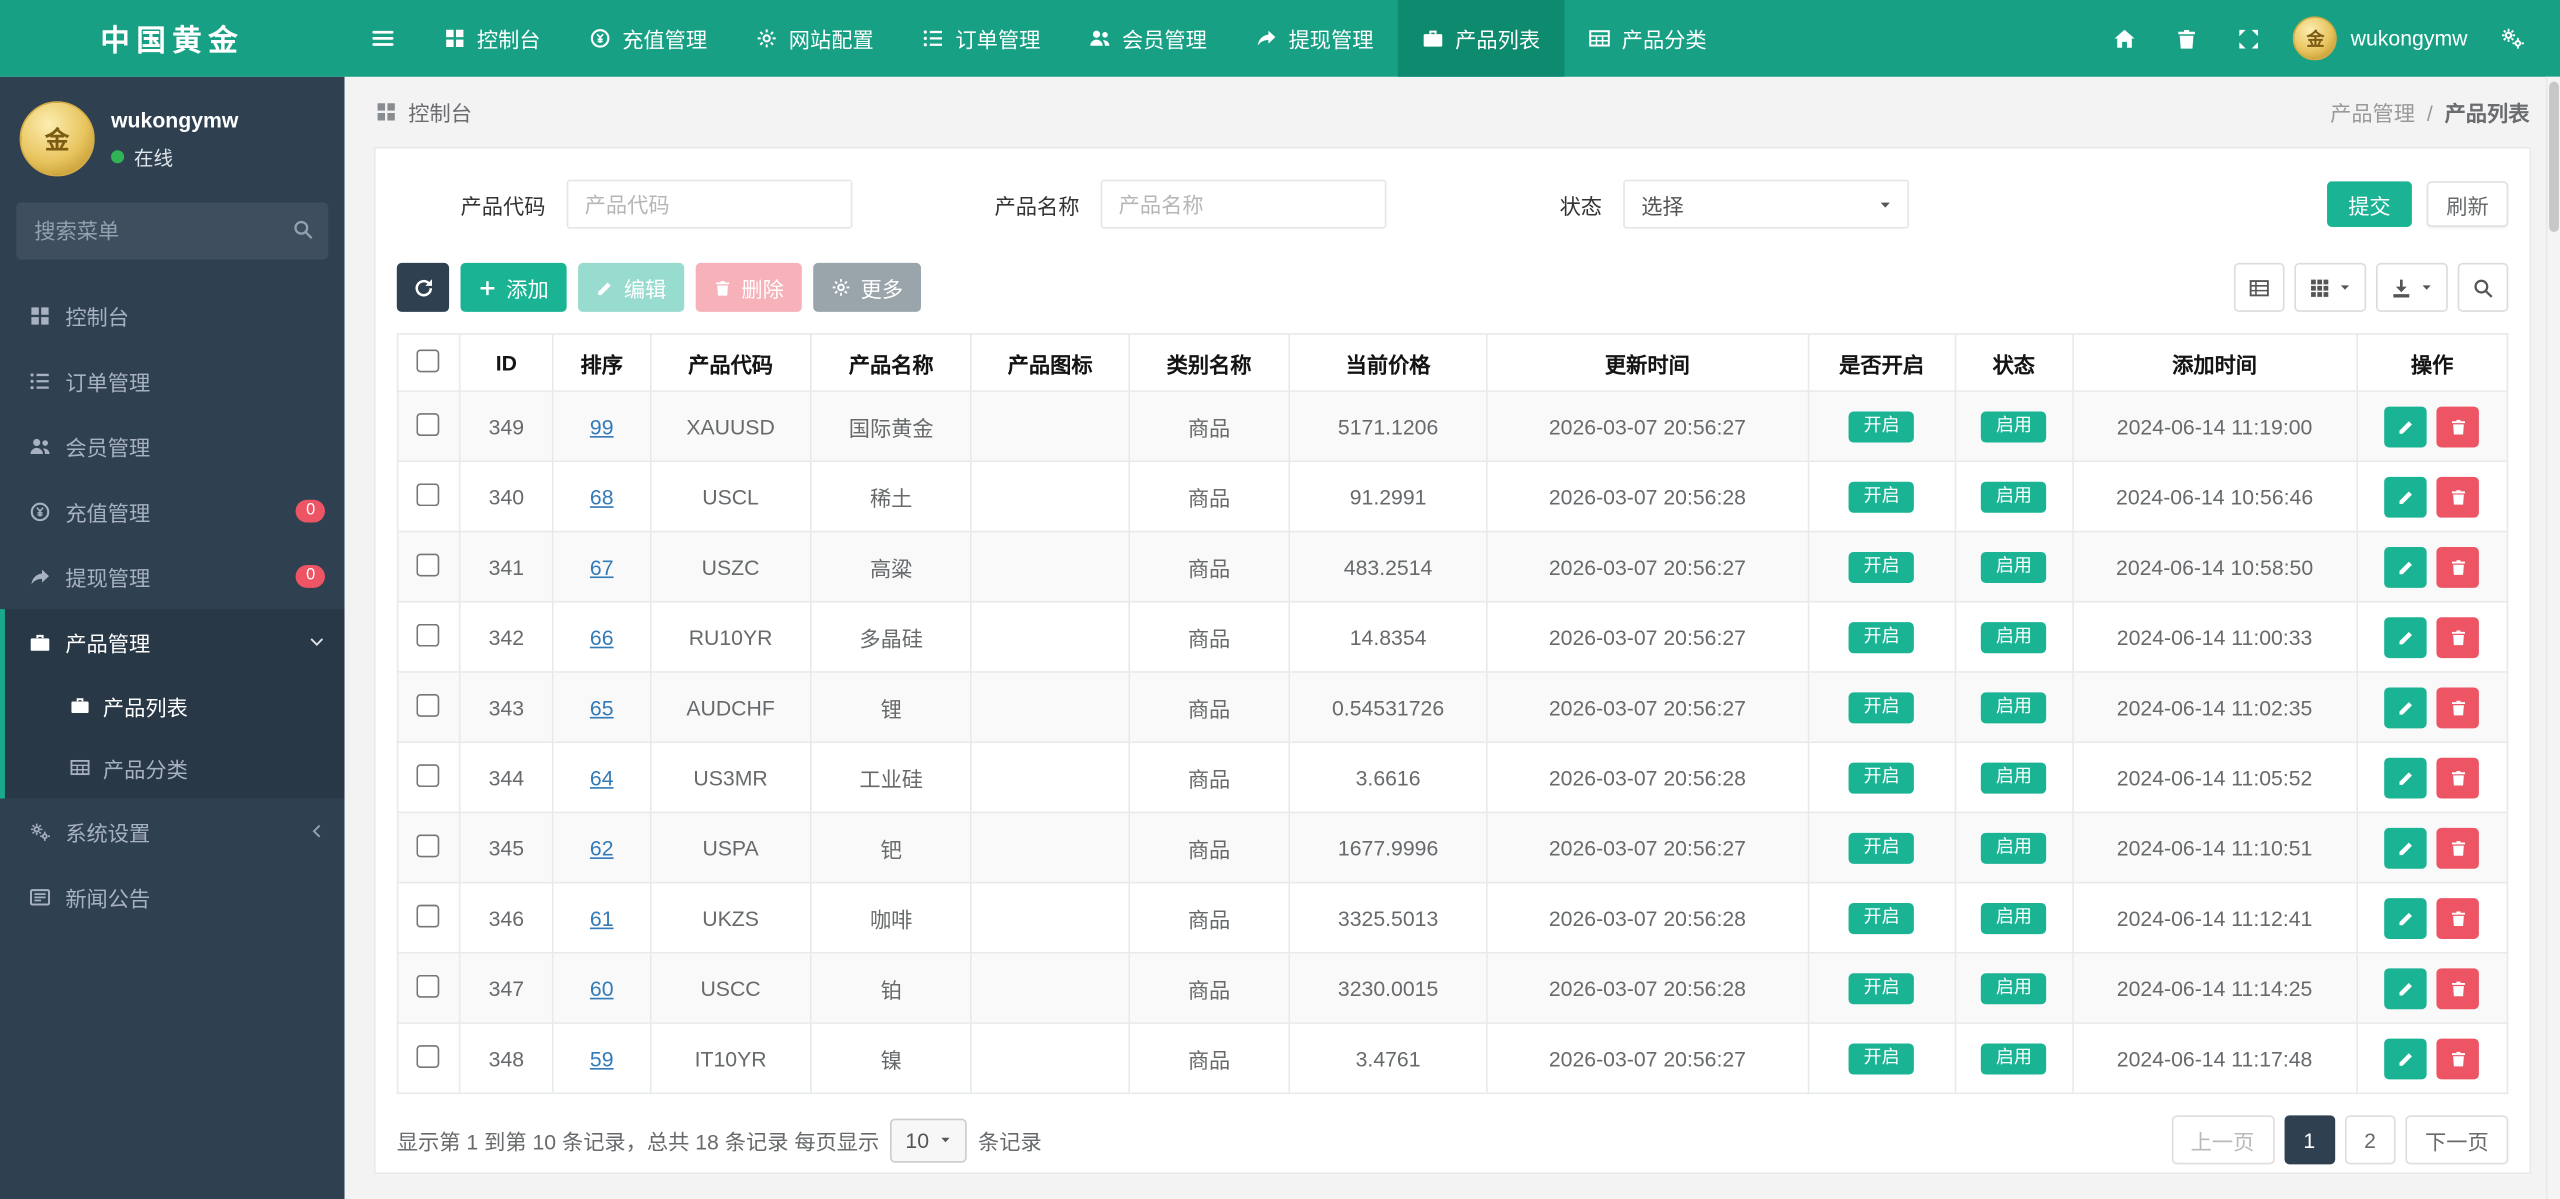  What do you see at coordinates (602, 426) in the screenshot?
I see `sort-link: 99` at bounding box center [602, 426].